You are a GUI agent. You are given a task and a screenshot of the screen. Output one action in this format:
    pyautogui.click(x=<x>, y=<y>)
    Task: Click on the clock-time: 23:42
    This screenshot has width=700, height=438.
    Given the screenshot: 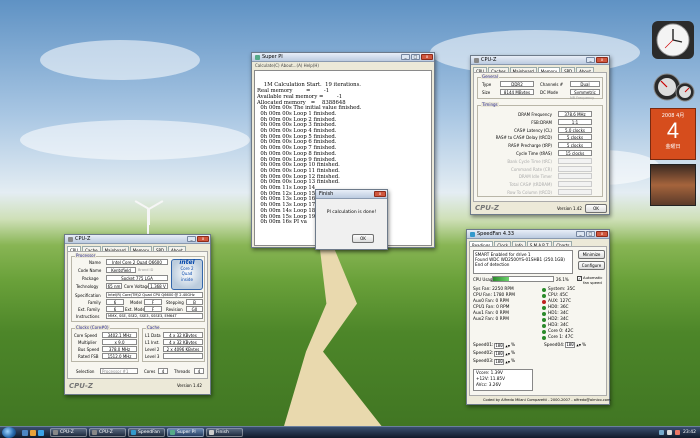 What is the action you would take?
    pyautogui.click(x=689, y=432)
    